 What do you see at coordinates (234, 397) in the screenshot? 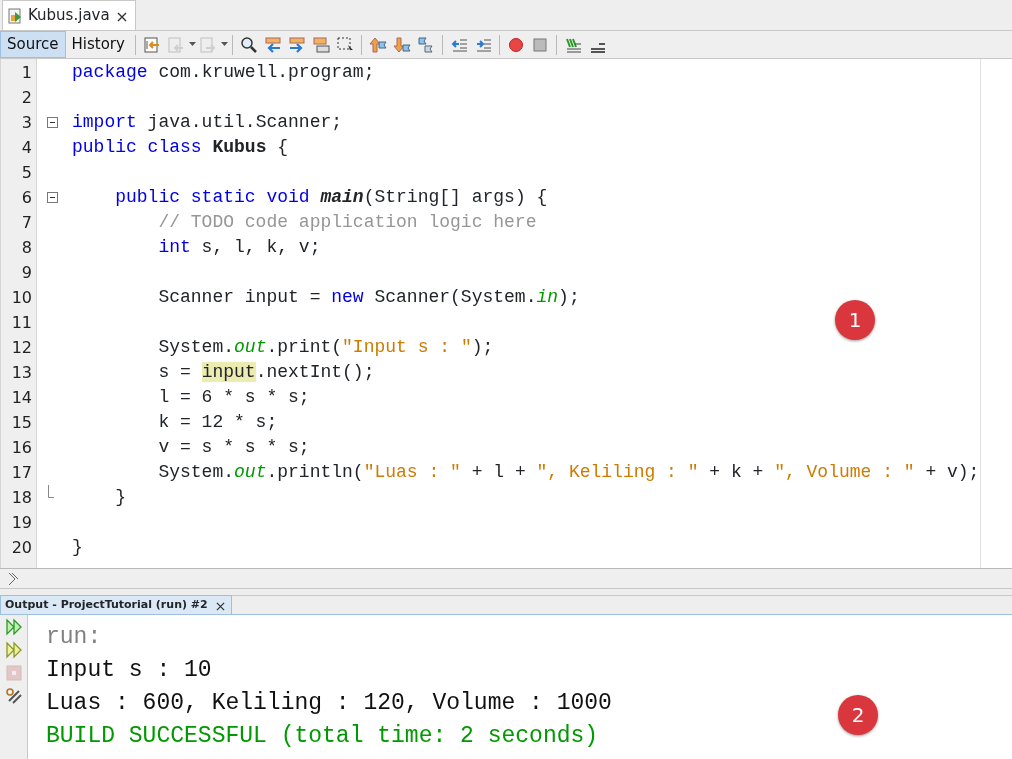
I see `code-line: l = 6 * s * s;` at bounding box center [234, 397].